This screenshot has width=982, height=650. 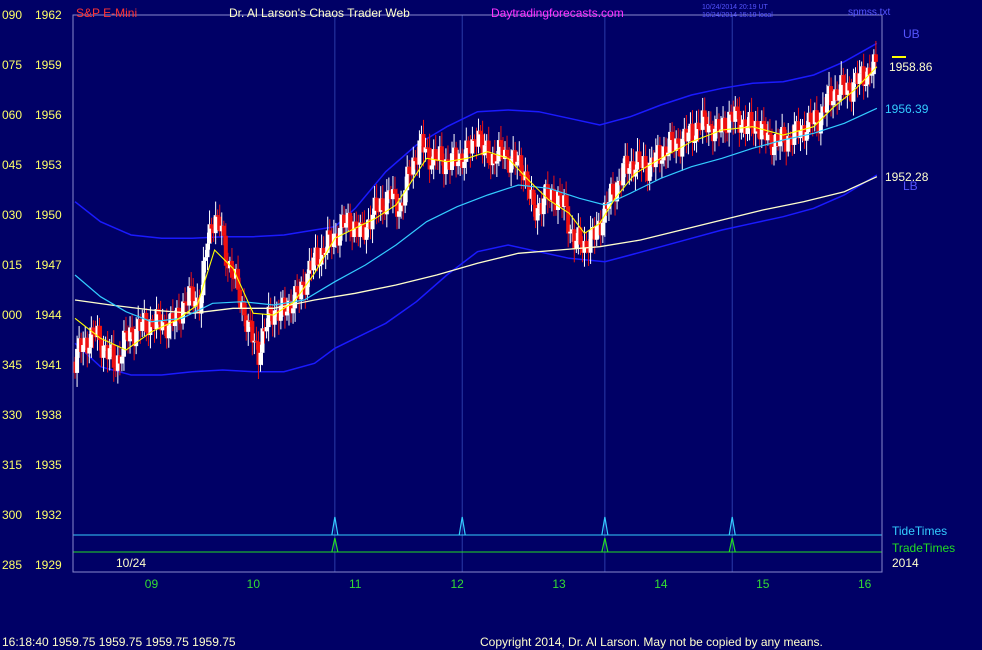 What do you see at coordinates (737, 15) in the screenshot?
I see `timestamp-local: 10/24/2014 15:19 local` at bounding box center [737, 15].